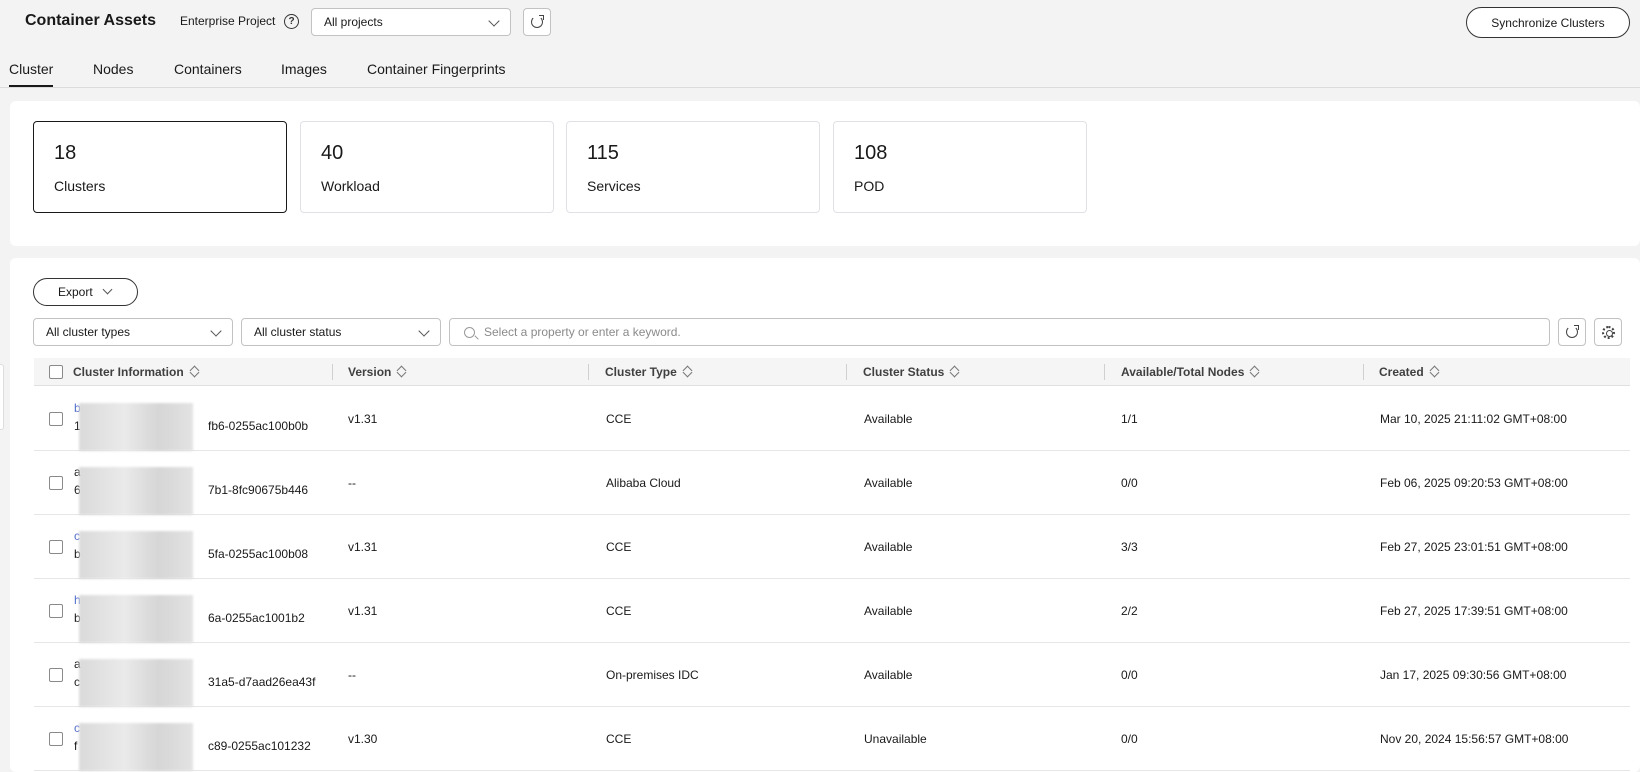  What do you see at coordinates (256, 618) in the screenshot?
I see `cluster-id-suffix: 6a-0255ac1001b2` at bounding box center [256, 618].